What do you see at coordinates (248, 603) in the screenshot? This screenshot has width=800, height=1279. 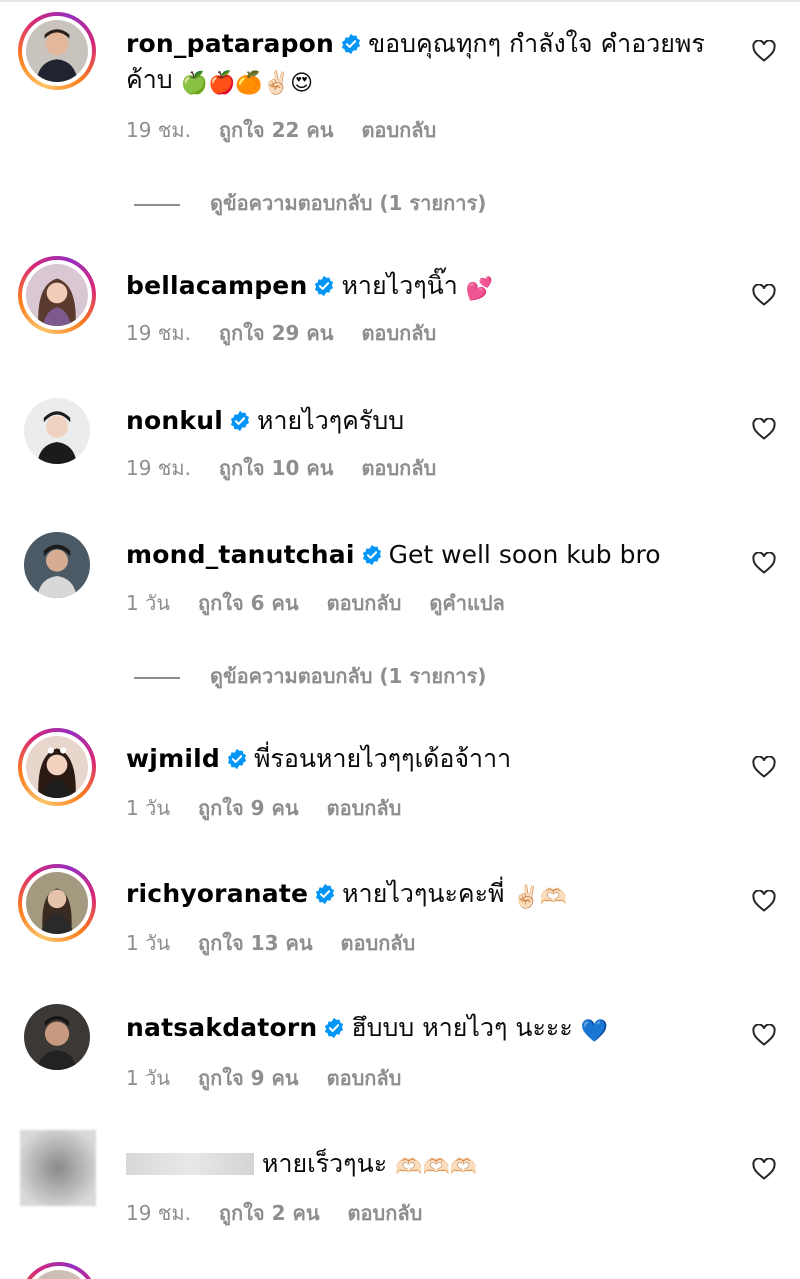 I see `like-count: ถูกใจ 6 คน` at bounding box center [248, 603].